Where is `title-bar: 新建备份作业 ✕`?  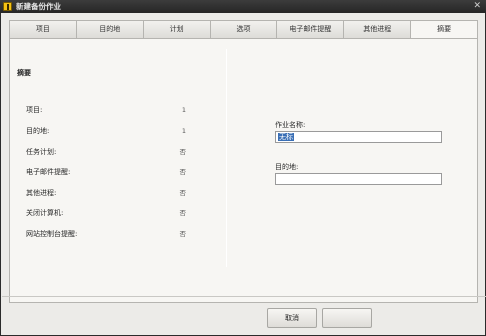 title-bar: 新建备份作业 ✕ is located at coordinates (243, 6).